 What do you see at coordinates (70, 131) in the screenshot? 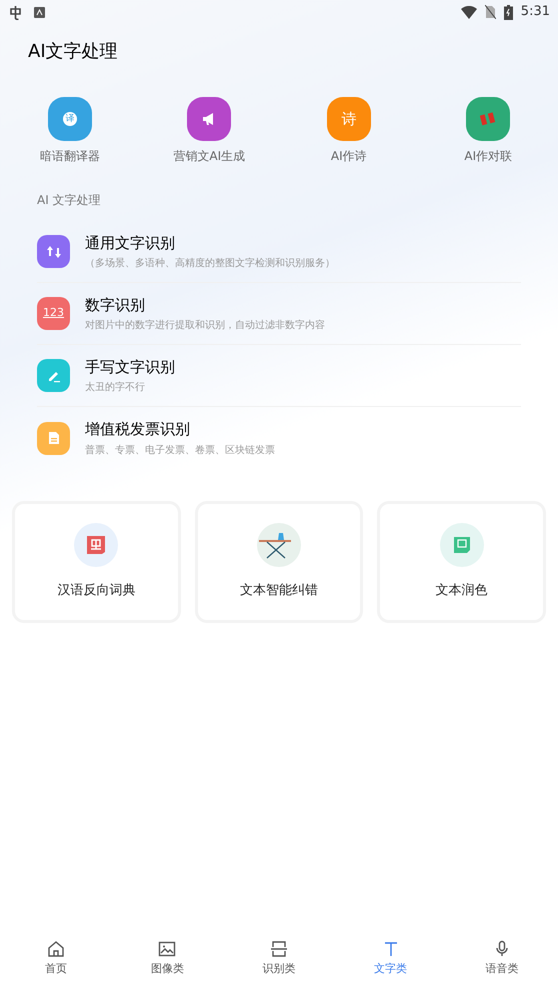
I see `tool-shortcut: 译 暗语翻译器` at bounding box center [70, 131].